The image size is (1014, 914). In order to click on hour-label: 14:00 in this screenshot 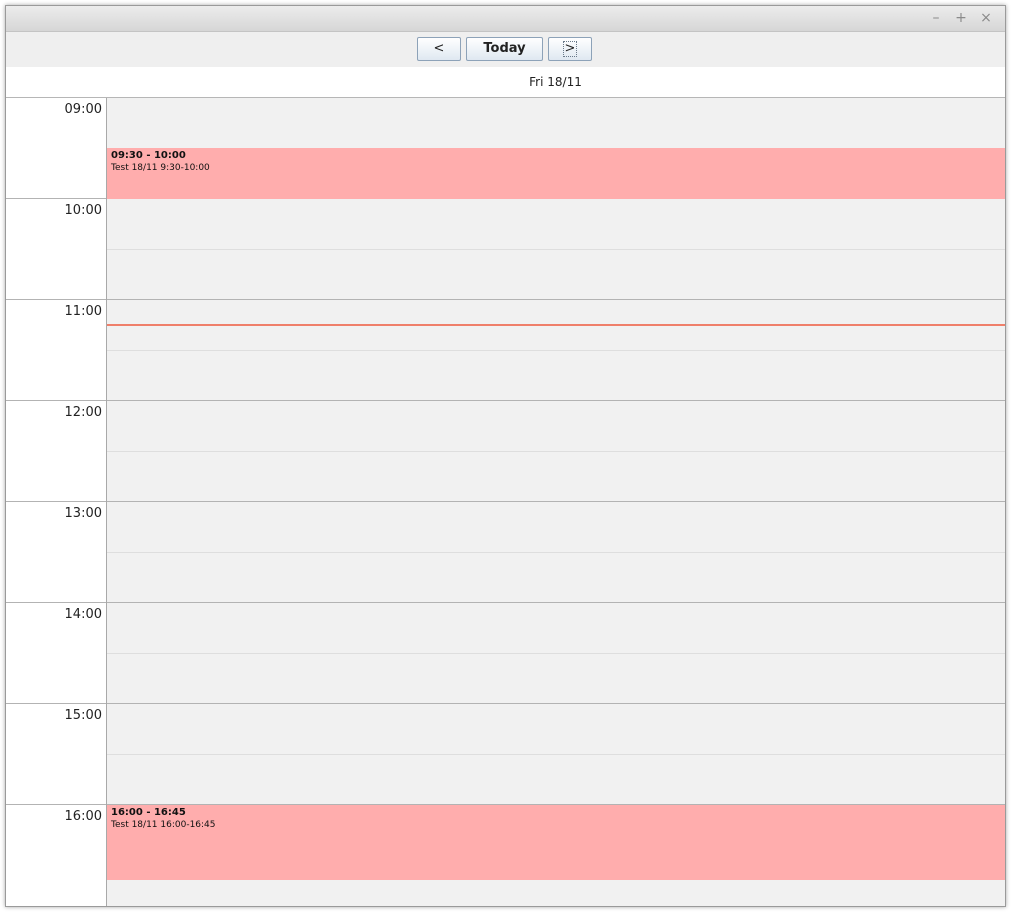, I will do `click(83, 614)`.